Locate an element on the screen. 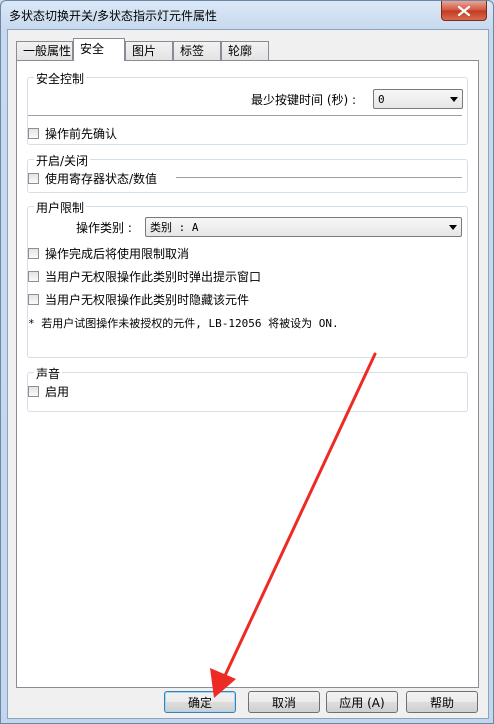 The height and width of the screenshot is (724, 494). register-line is located at coordinates (319, 177).